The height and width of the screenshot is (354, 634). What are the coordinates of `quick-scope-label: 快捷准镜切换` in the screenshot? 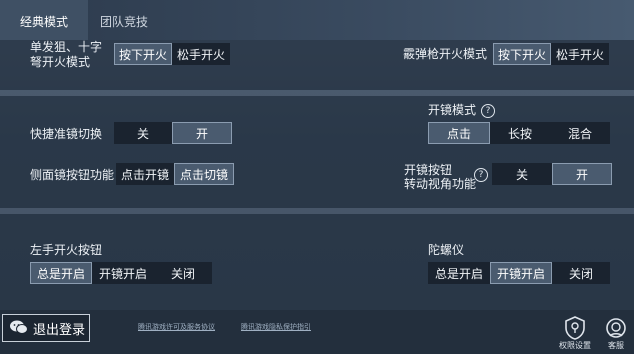 It's located at (66, 134).